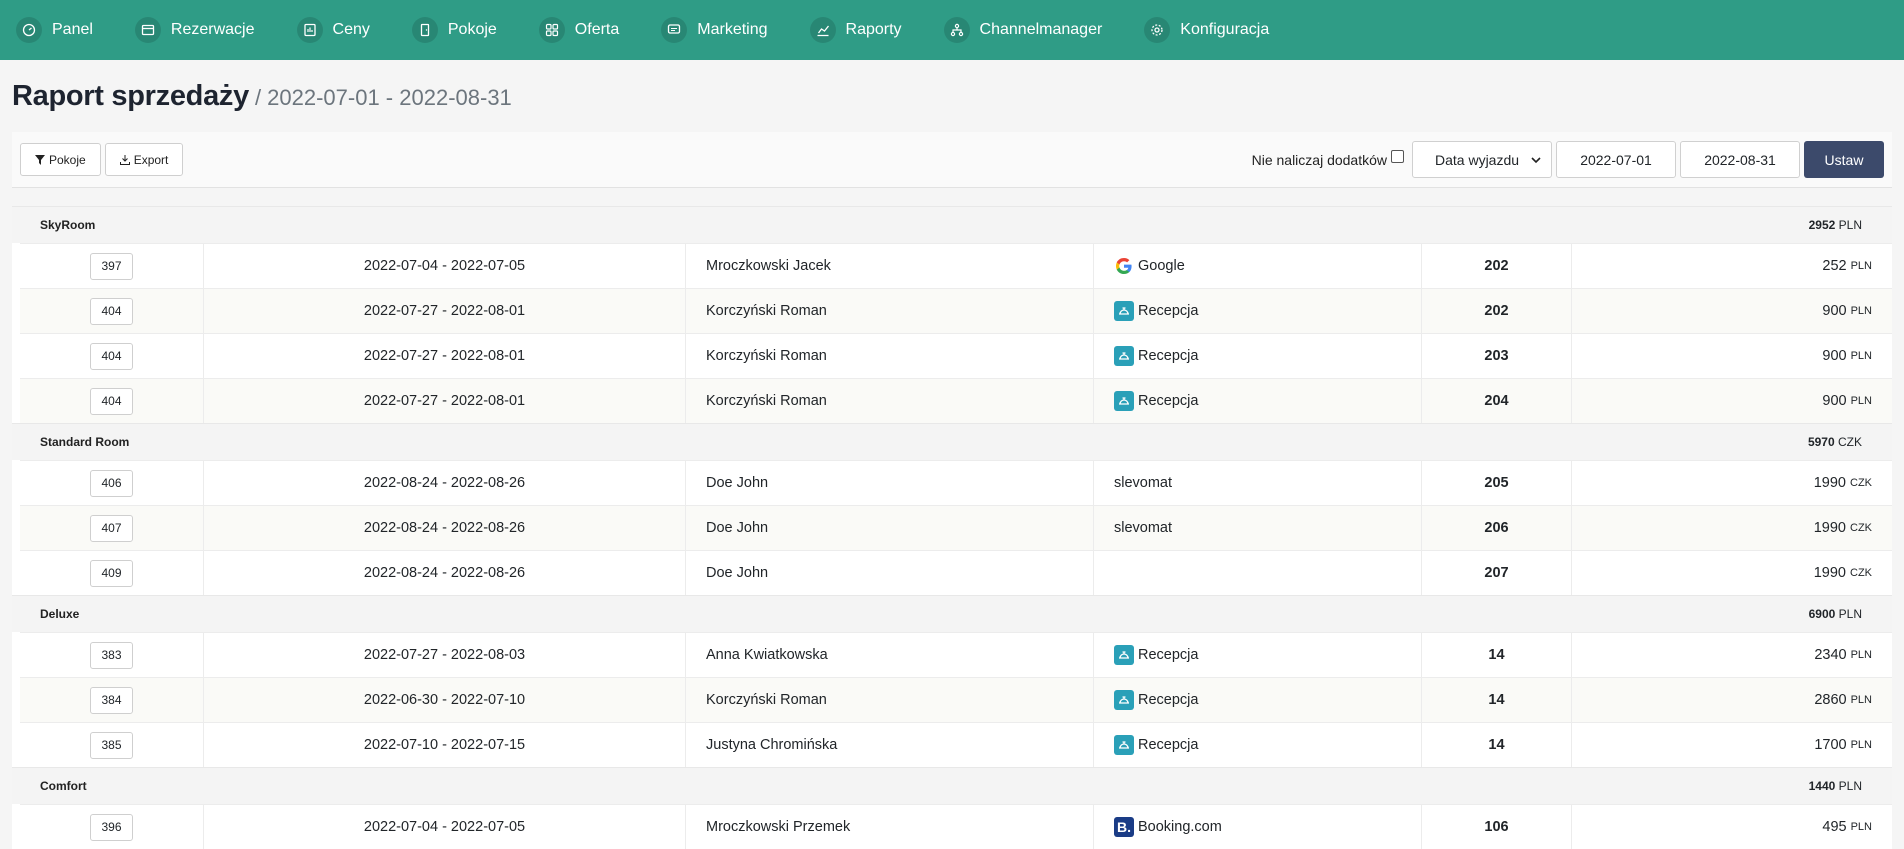  Describe the element at coordinates (1258, 483) in the screenshot. I see `booking-source: slevomat` at that location.